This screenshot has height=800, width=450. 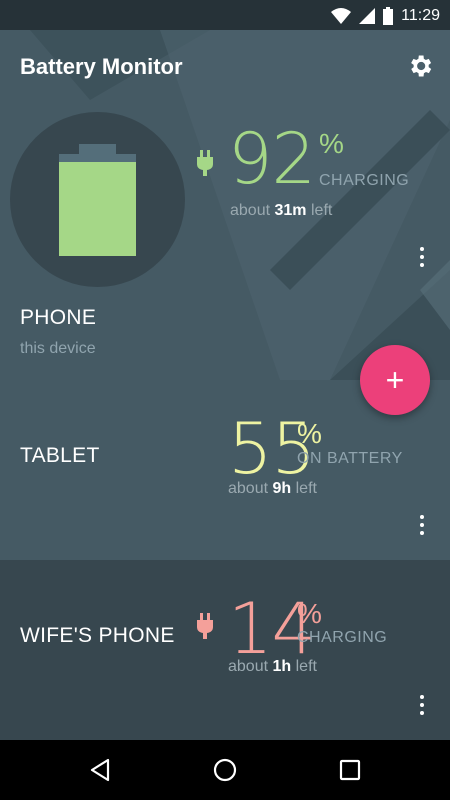 I want to click on settings-button, so click(x=420, y=66).